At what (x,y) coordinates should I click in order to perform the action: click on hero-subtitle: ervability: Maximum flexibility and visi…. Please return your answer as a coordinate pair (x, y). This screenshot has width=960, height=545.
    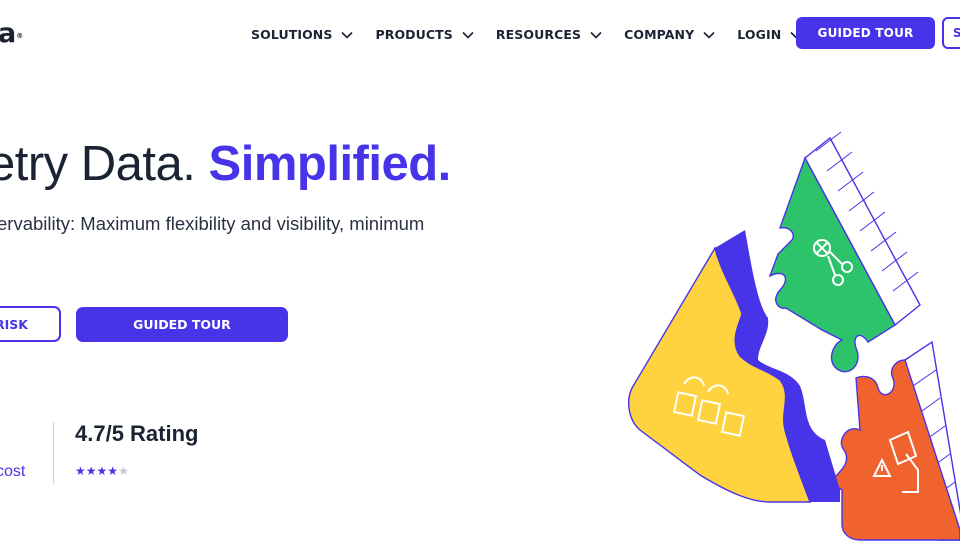
    Looking at the image, I should click on (212, 223).